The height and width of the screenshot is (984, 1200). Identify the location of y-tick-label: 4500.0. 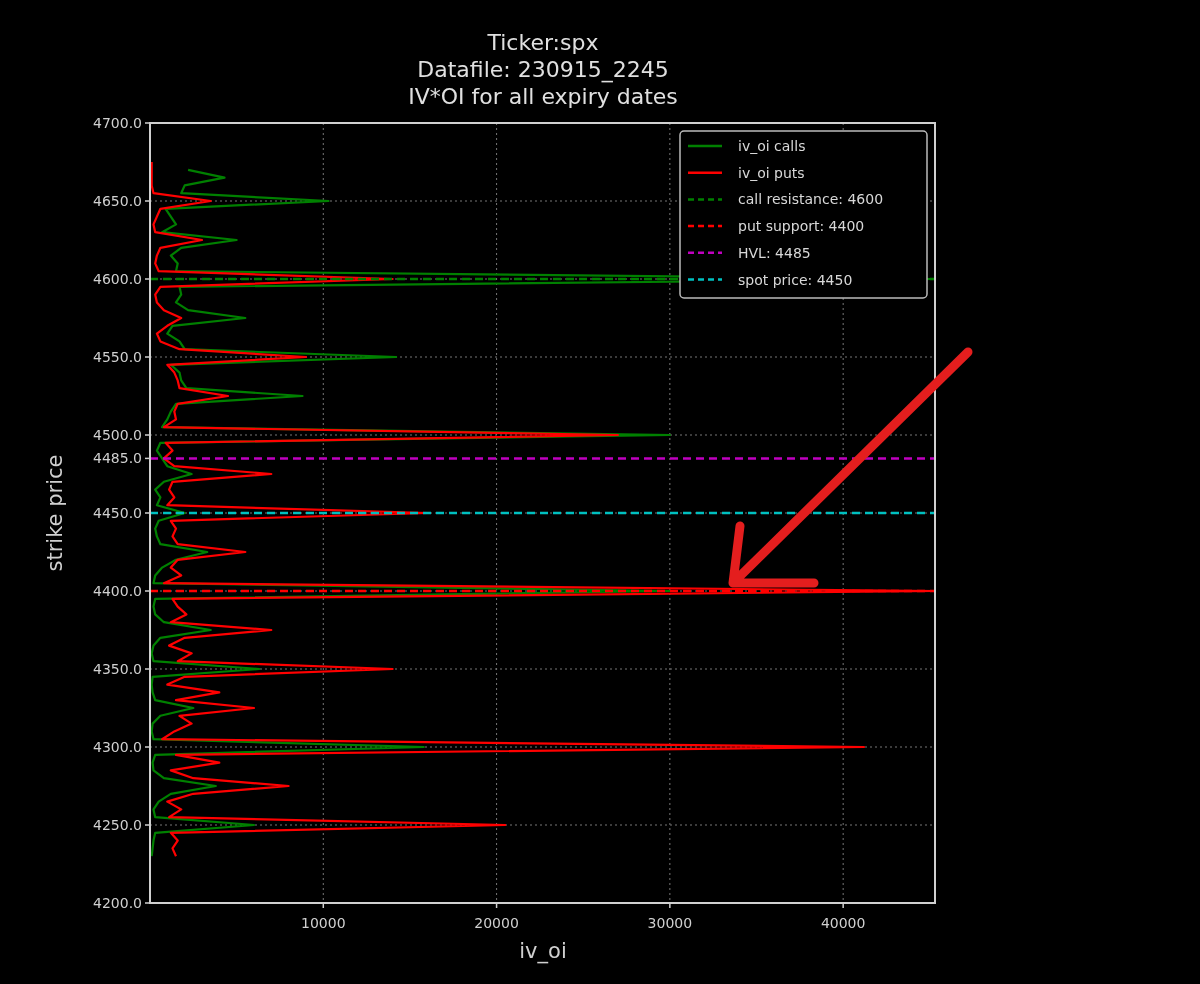
(117, 435).